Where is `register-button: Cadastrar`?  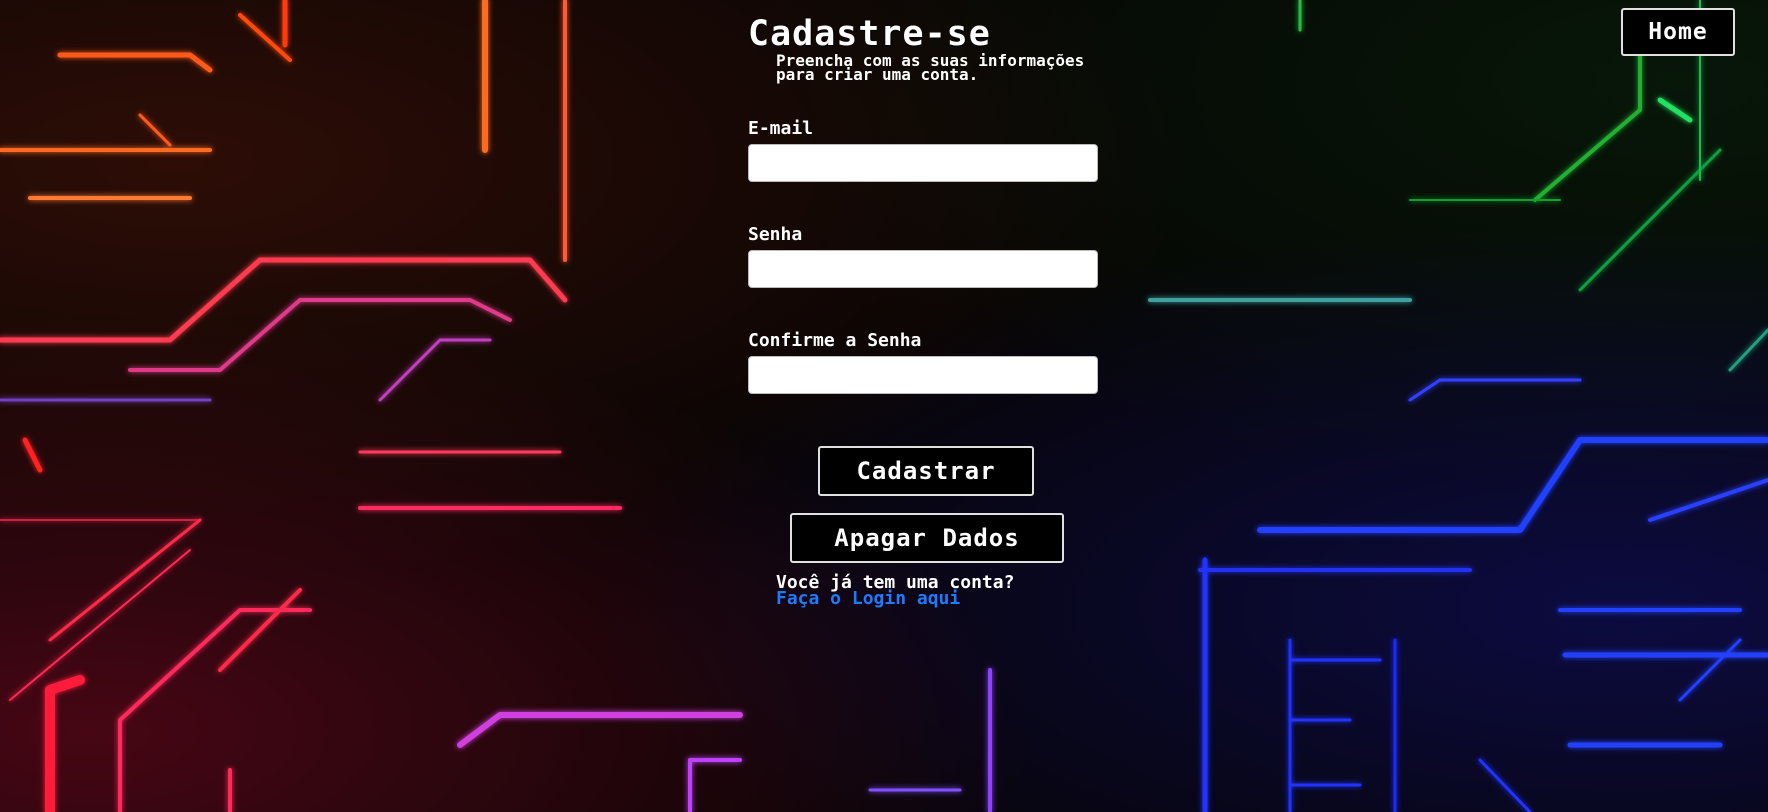 register-button: Cadastrar is located at coordinates (926, 471).